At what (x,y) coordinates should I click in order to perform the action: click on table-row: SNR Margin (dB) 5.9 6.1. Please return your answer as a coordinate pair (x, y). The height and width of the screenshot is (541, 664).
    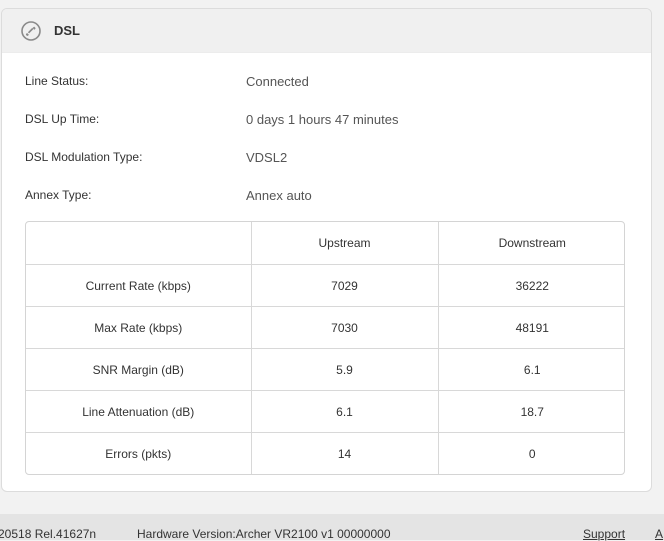
    Looking at the image, I should click on (325, 369).